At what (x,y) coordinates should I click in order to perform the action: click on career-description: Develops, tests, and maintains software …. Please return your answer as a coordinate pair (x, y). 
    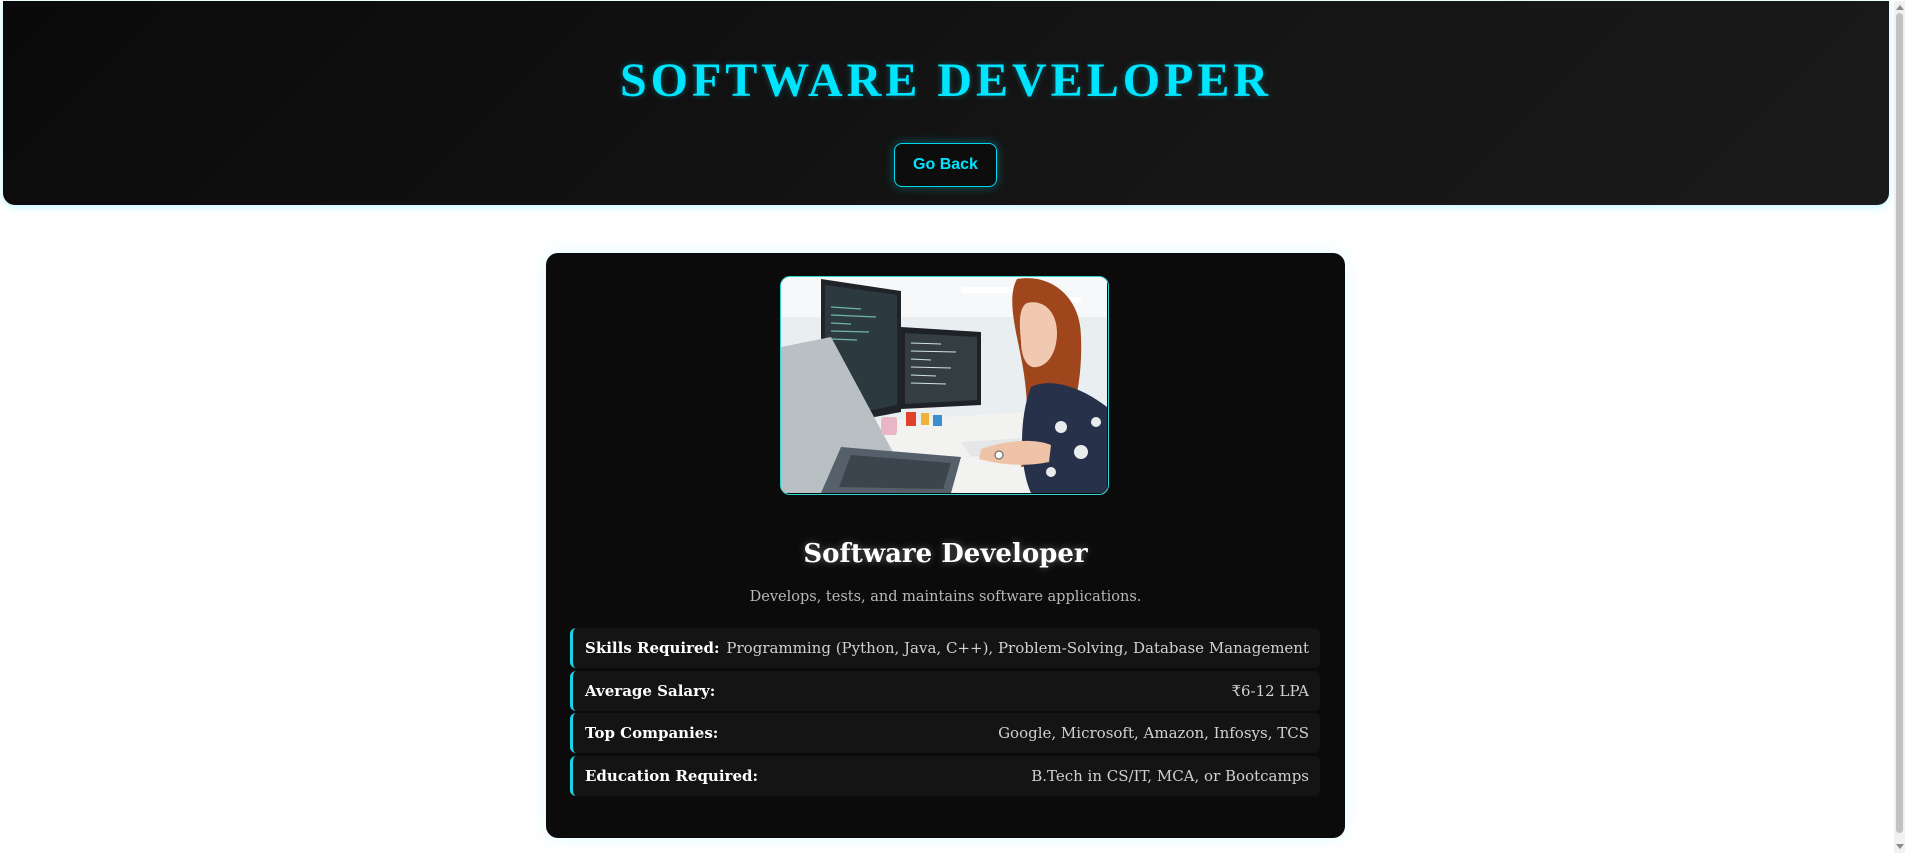
    Looking at the image, I should click on (945, 597).